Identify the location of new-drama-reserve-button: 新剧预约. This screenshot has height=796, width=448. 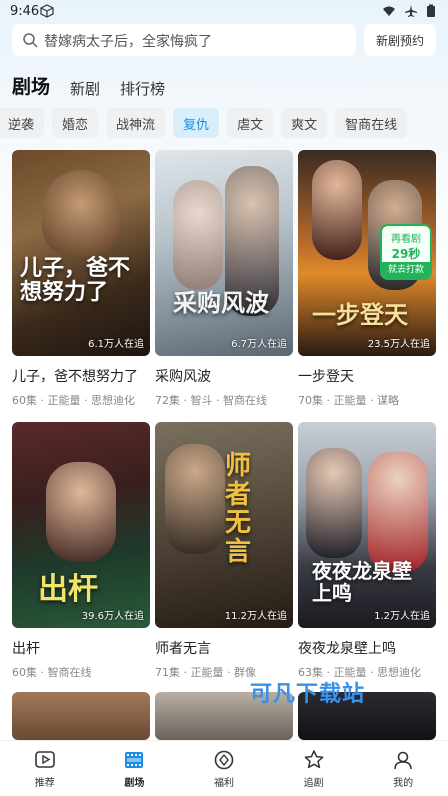
(400, 40).